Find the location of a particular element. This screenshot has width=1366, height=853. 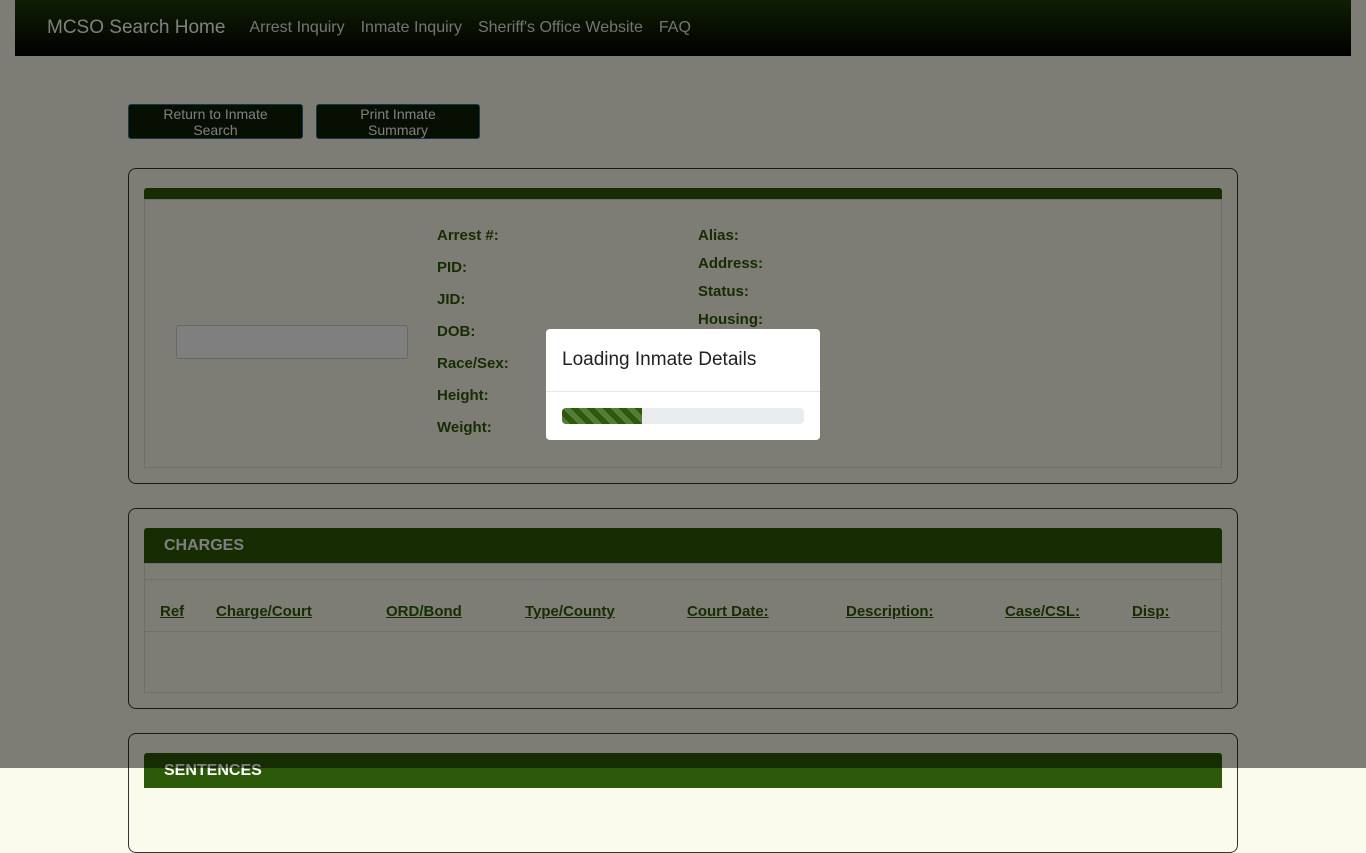

loading-progress-bar is located at coordinates (602, 416).